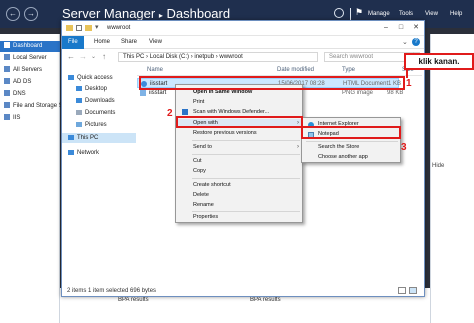  Describe the element at coordinates (99, 138) in the screenshot. I see `nav-this-pc: This PC` at that location.